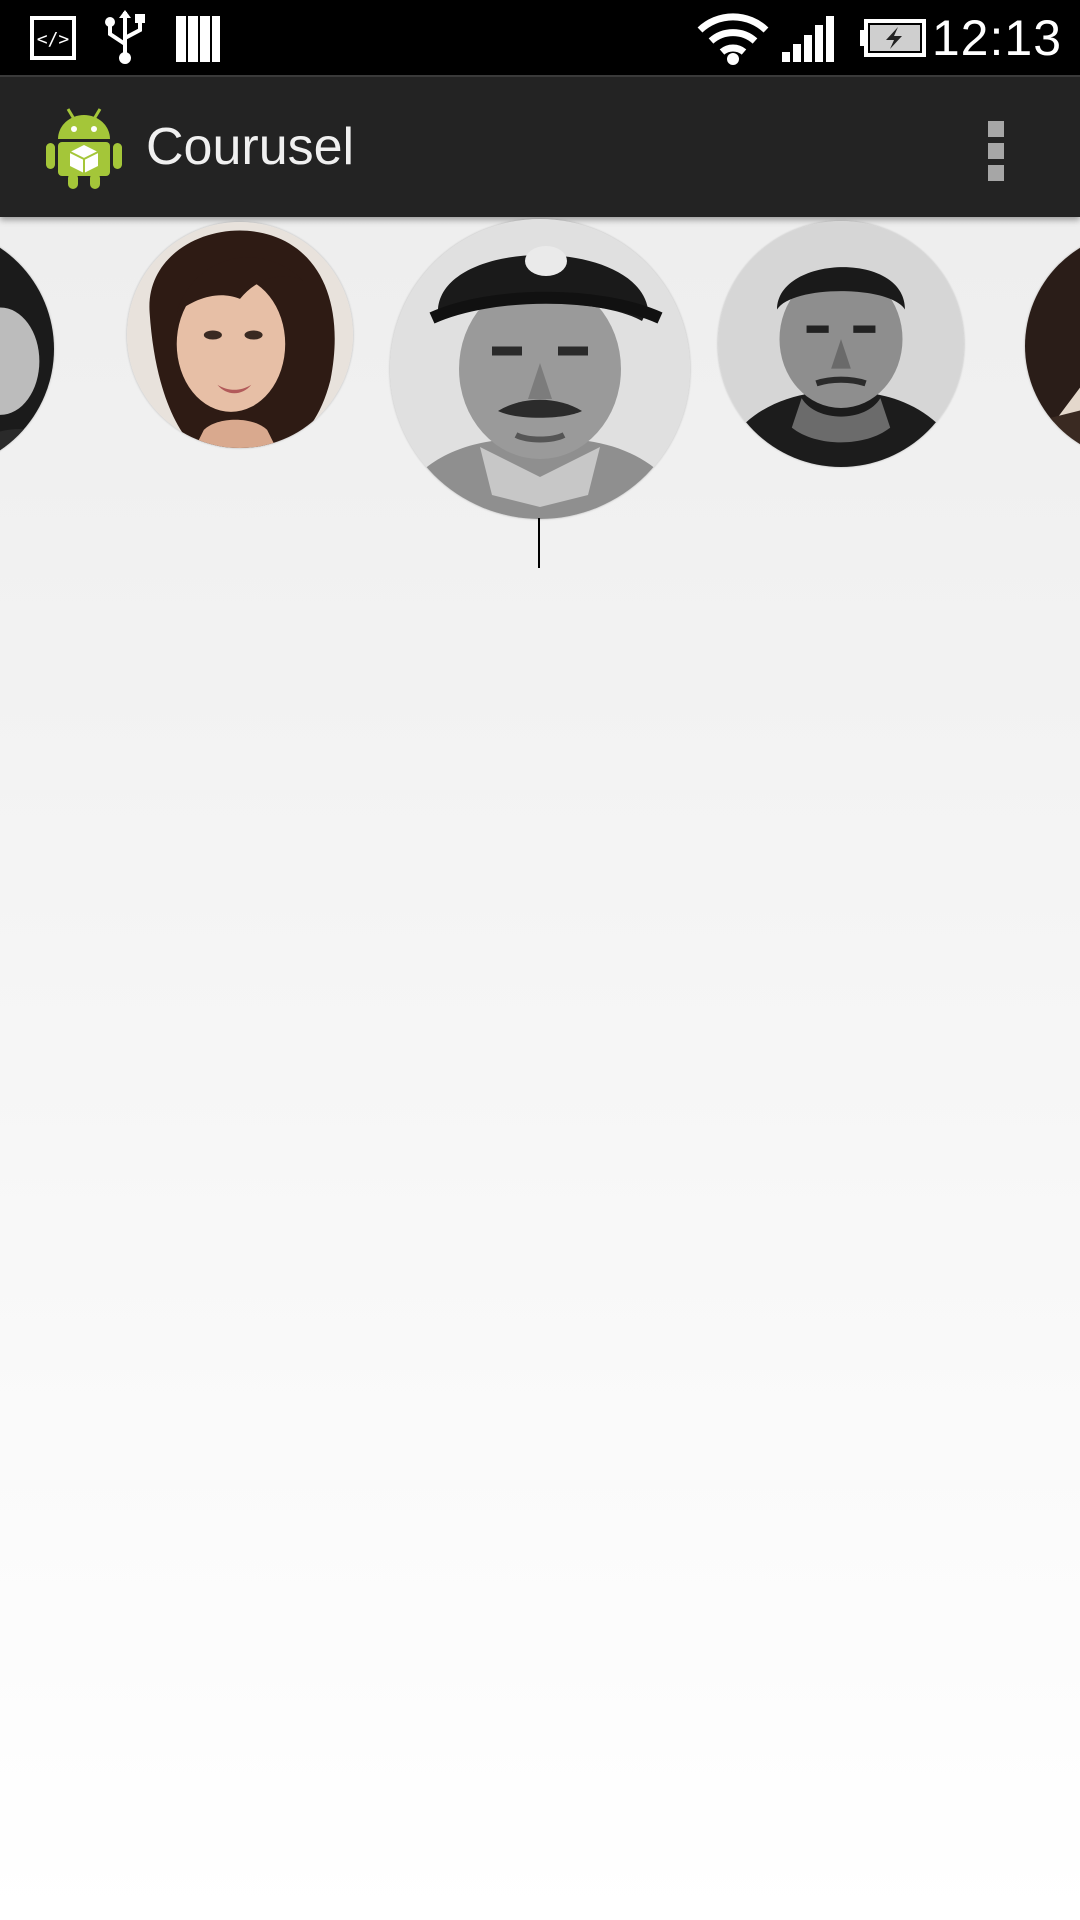 The width and height of the screenshot is (1080, 1920). What do you see at coordinates (996, 129) in the screenshot?
I see `overflow-menu-icon` at bounding box center [996, 129].